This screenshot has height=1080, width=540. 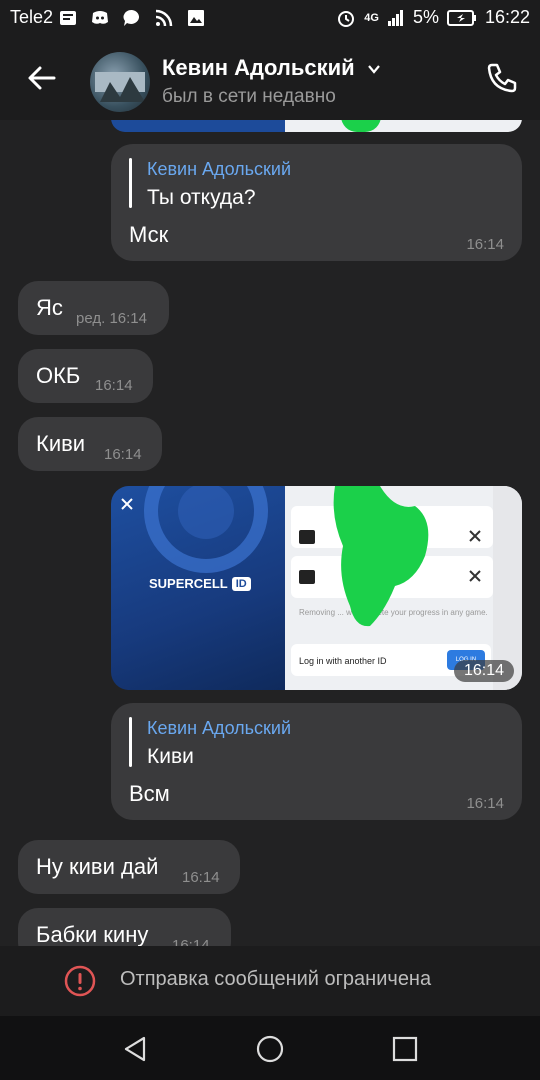 I want to click on chat-icon, so click(x=131, y=17).